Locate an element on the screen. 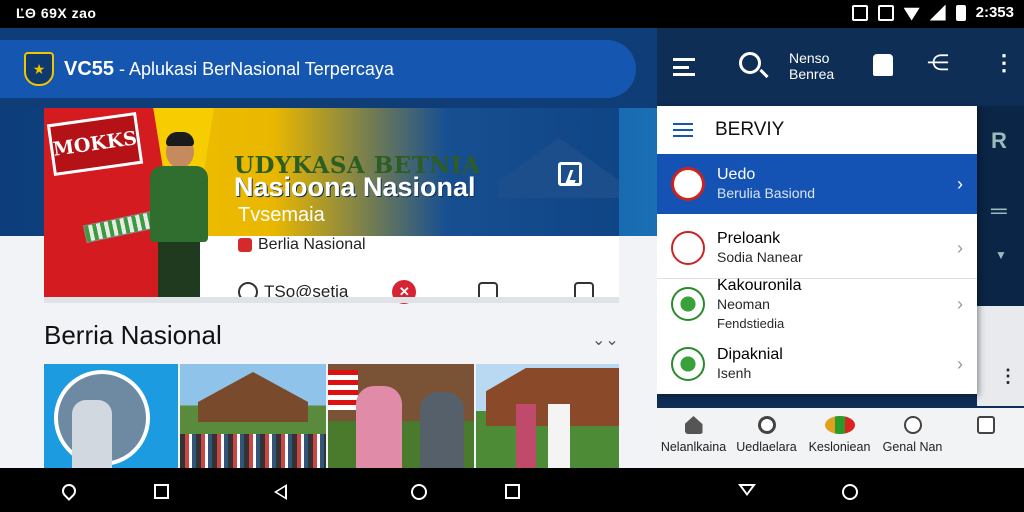 The width and height of the screenshot is (1024, 512). banner-source-label: Berlia Nasional is located at coordinates (312, 244).